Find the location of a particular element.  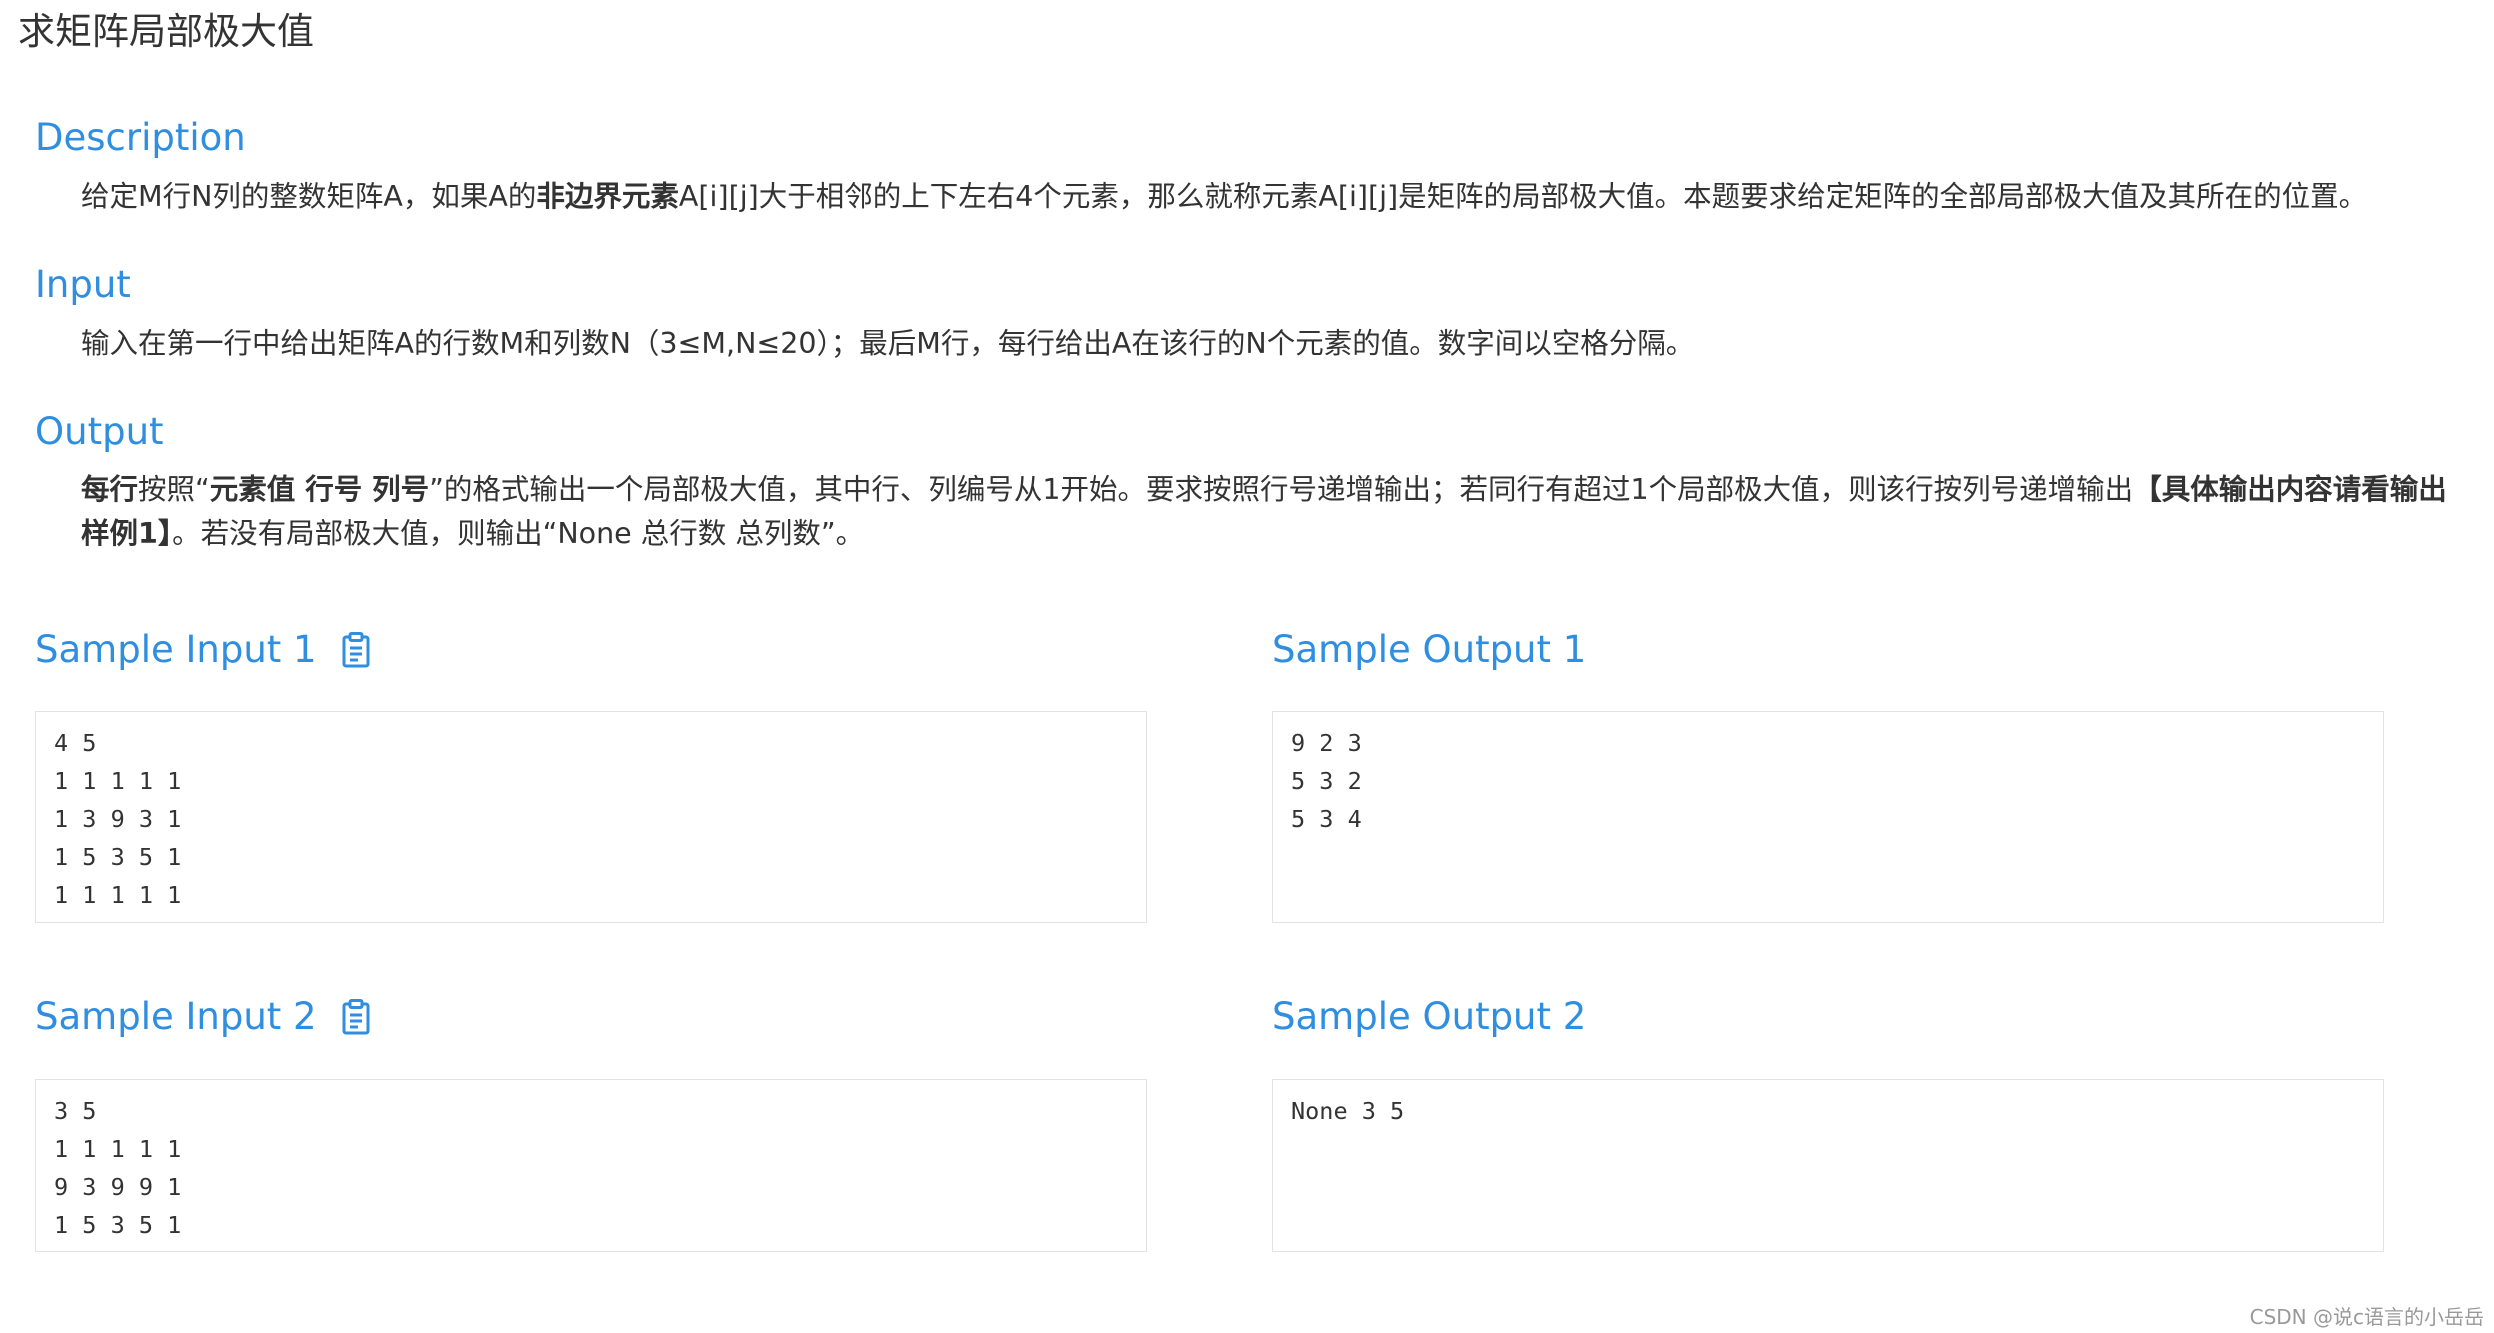

sample-input-1-heading: Sample Input 1 is located at coordinates (203, 650).